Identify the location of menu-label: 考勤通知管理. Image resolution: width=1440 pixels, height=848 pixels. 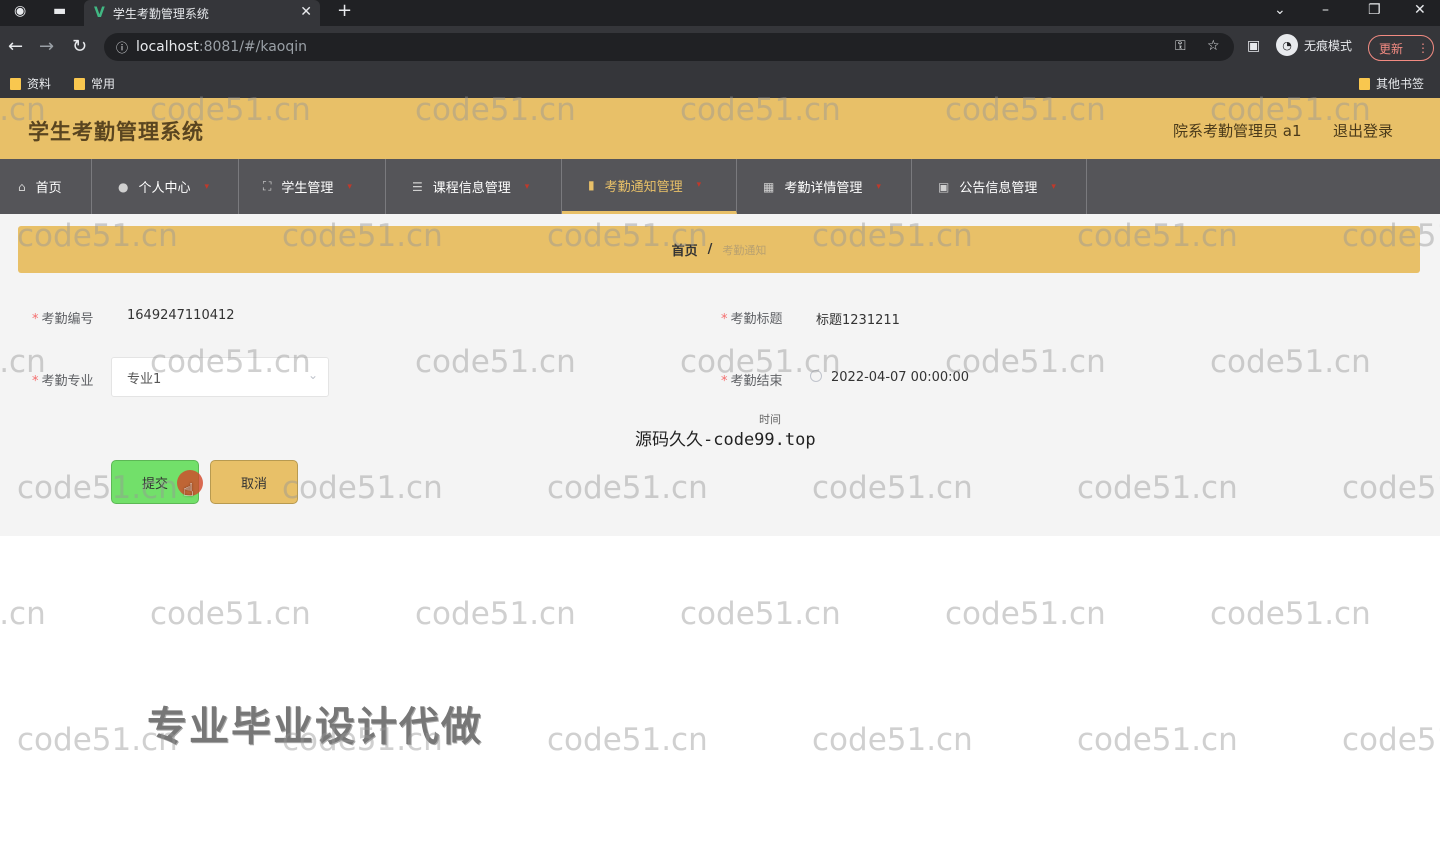
(643, 187).